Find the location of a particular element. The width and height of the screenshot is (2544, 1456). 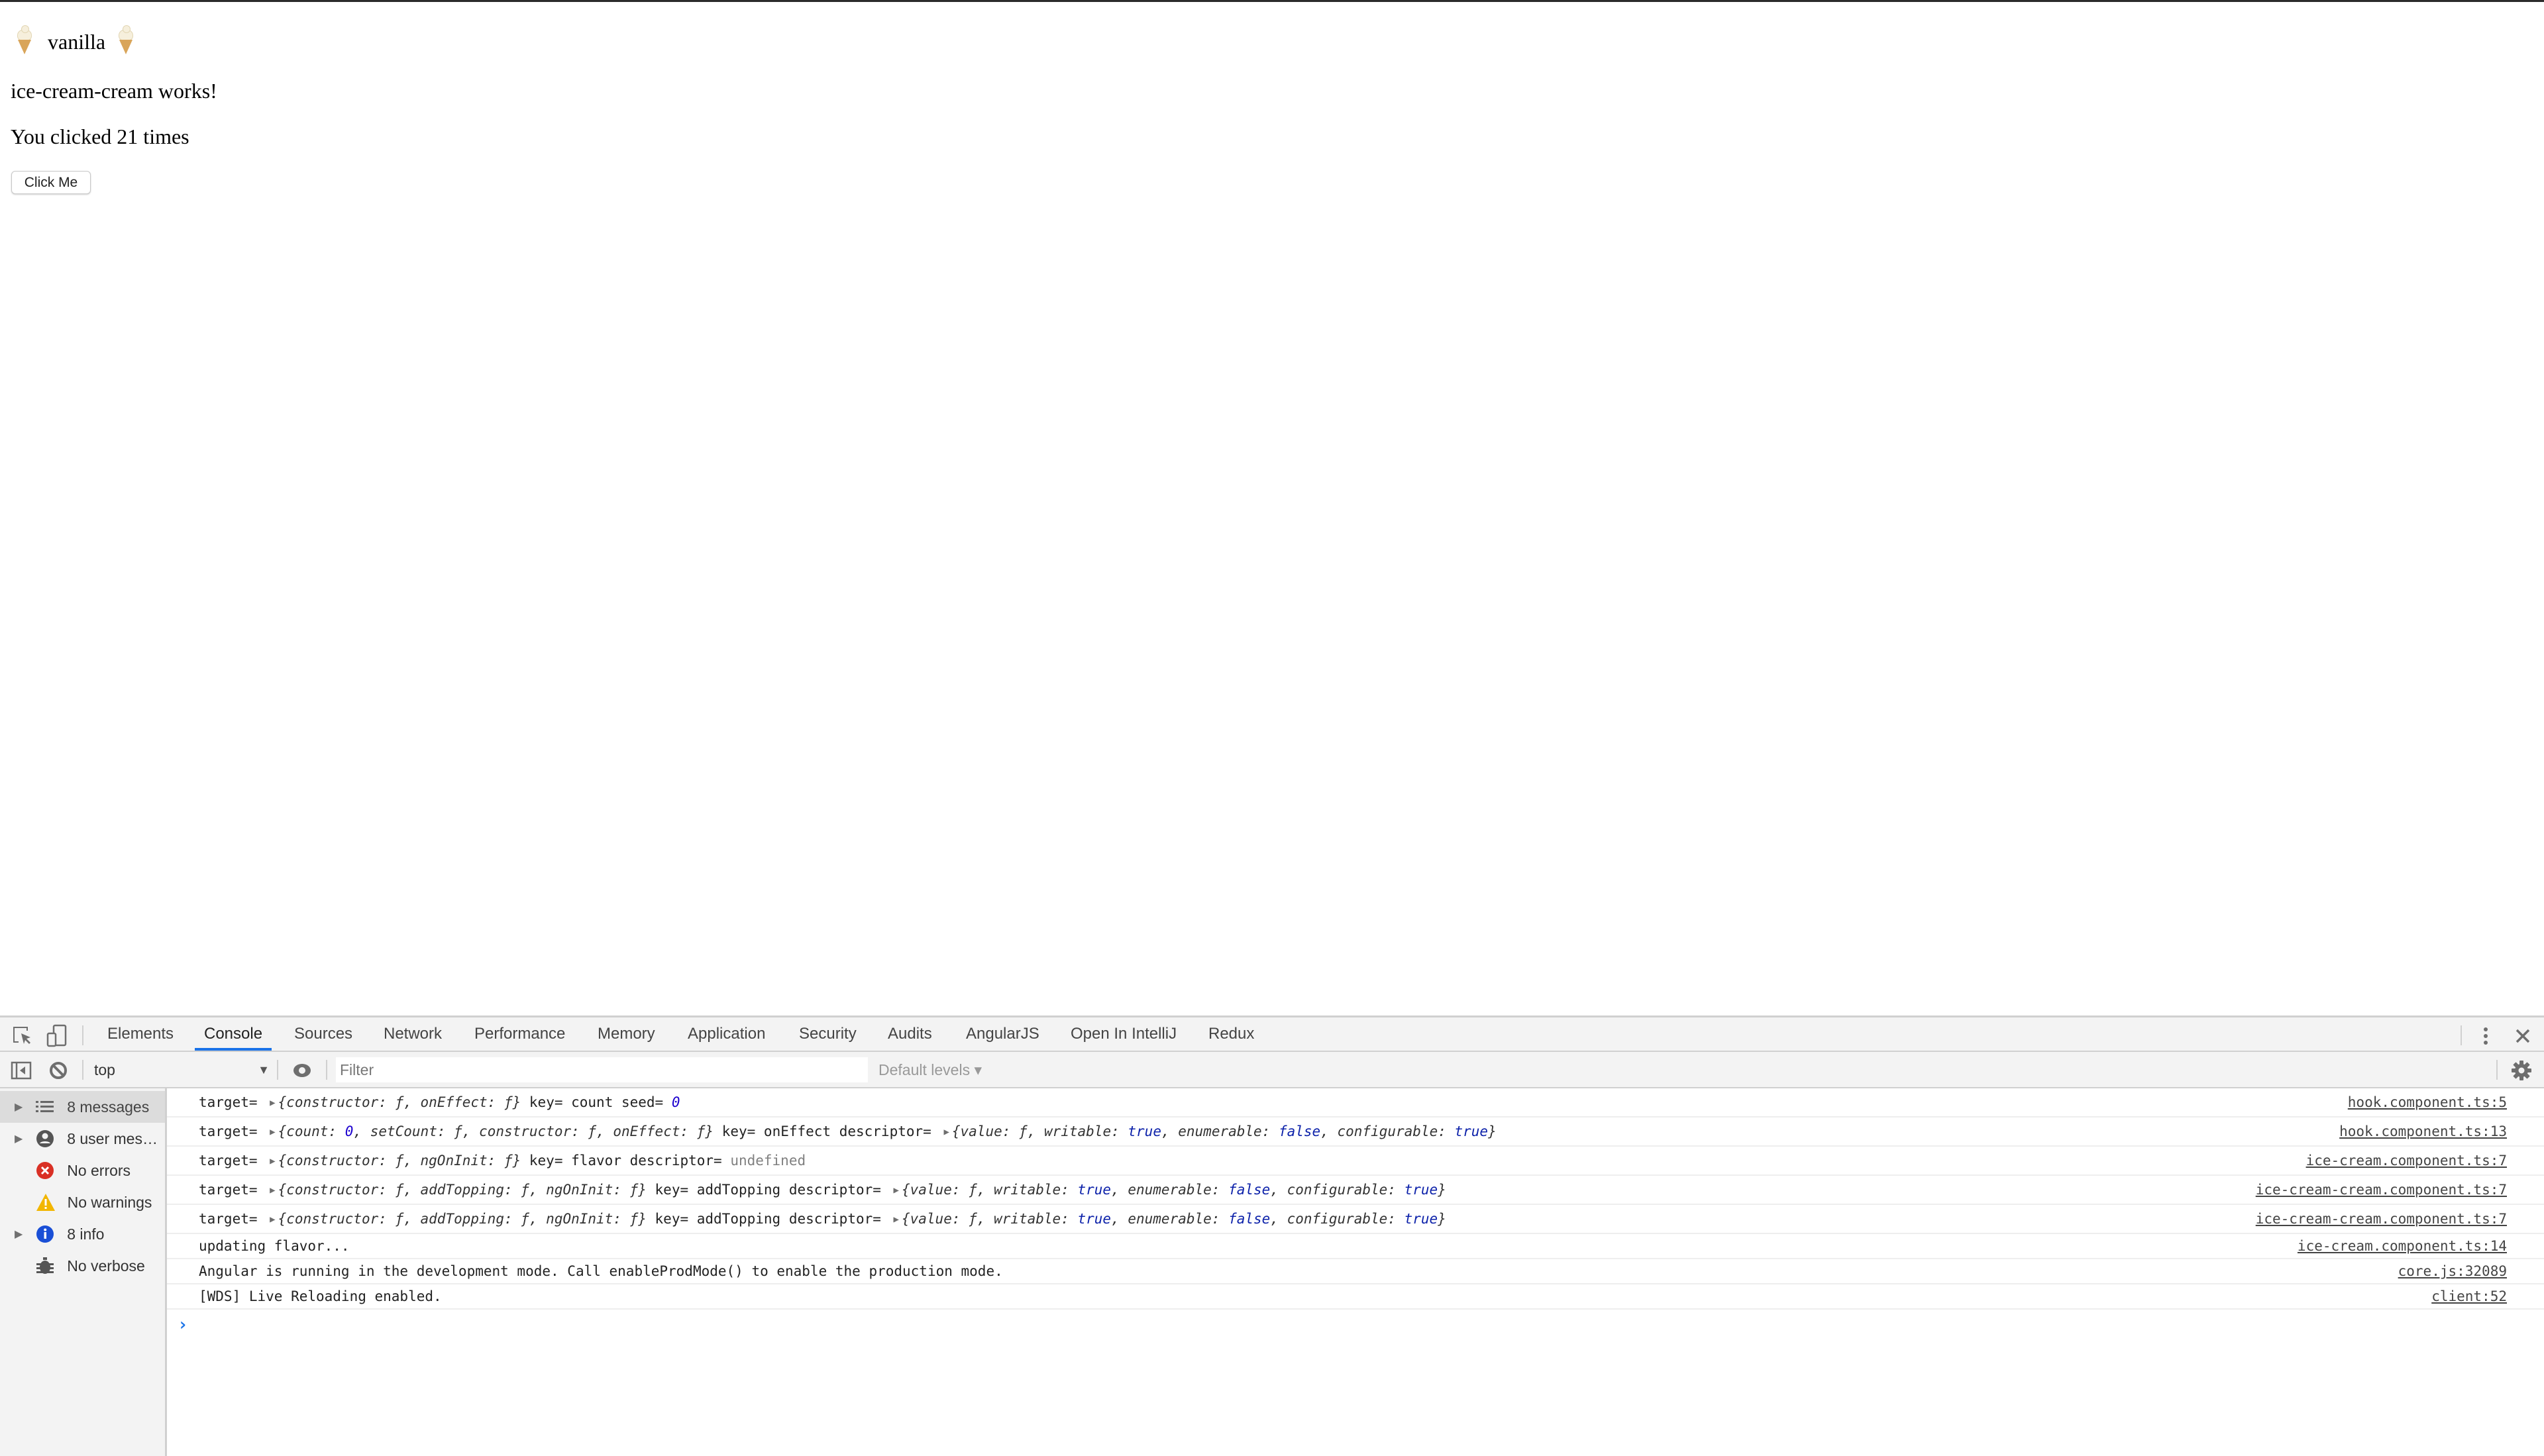

tab-sources: Sources is located at coordinates (323, 1034).